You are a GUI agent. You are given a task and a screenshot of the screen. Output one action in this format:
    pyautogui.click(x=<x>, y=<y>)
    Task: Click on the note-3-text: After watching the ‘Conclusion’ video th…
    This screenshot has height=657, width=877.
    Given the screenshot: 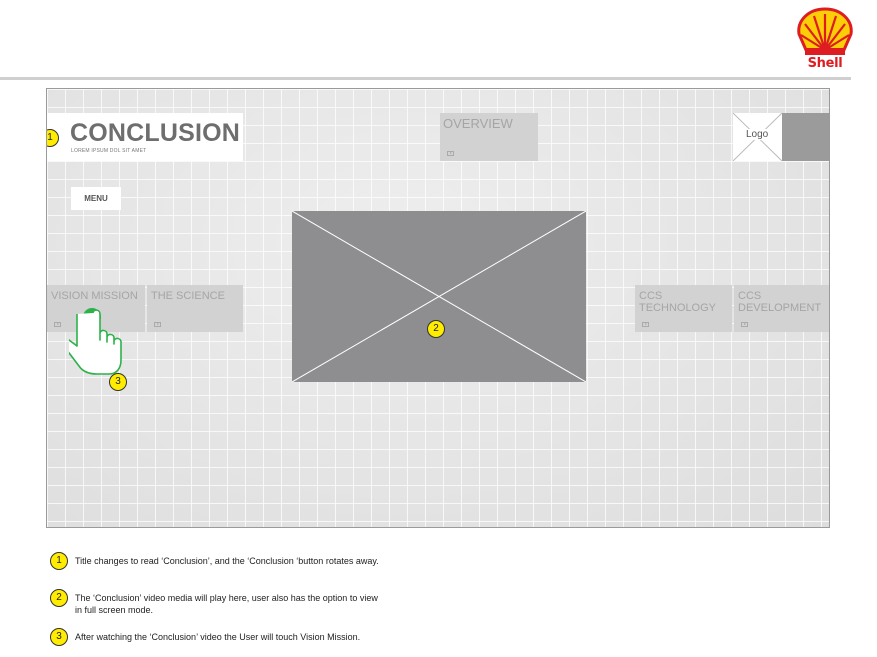 What is the action you would take?
    pyautogui.click(x=218, y=637)
    